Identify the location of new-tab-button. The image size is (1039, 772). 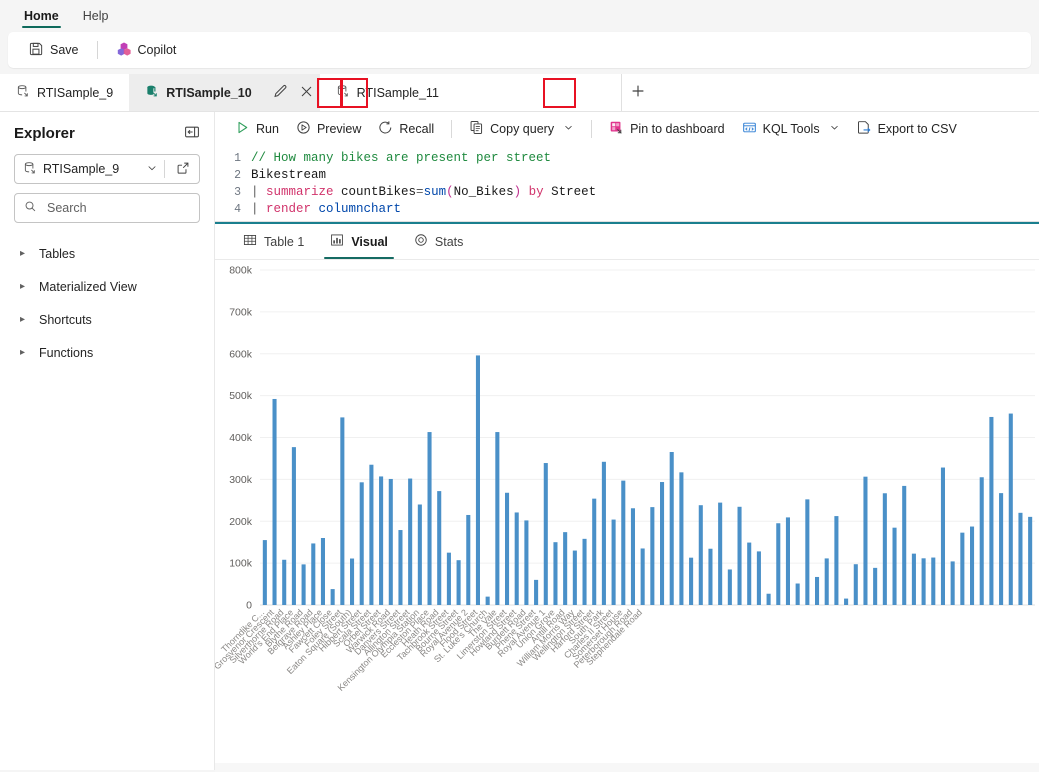
(637, 92).